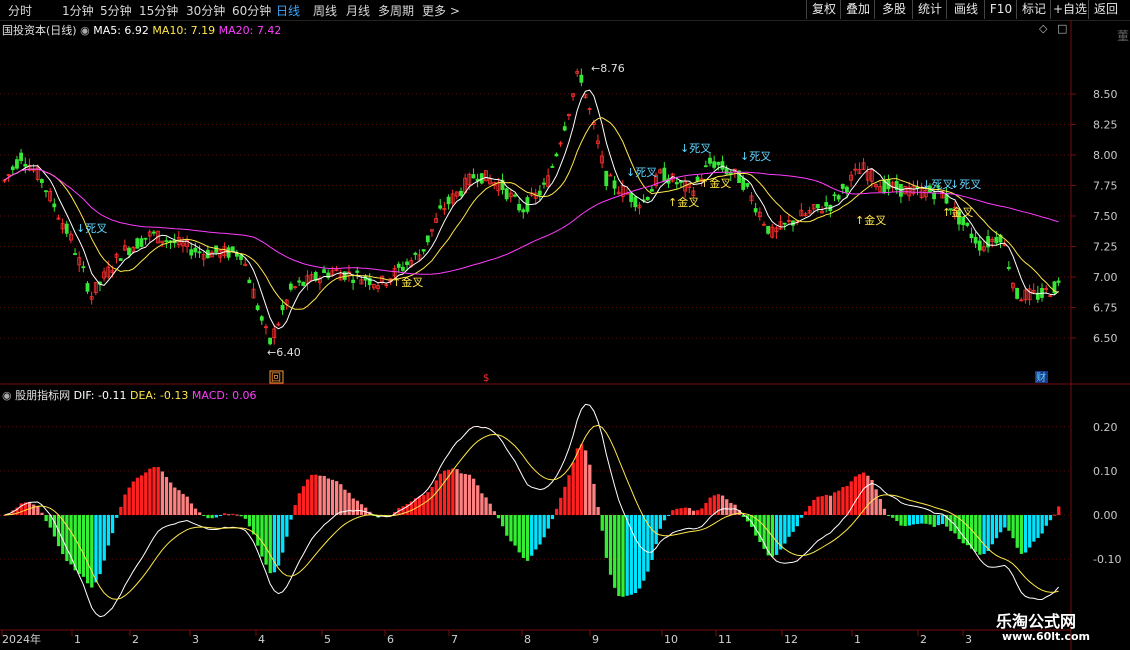  Describe the element at coordinates (486, 378) in the screenshot. I see `event-marker: $` at that location.